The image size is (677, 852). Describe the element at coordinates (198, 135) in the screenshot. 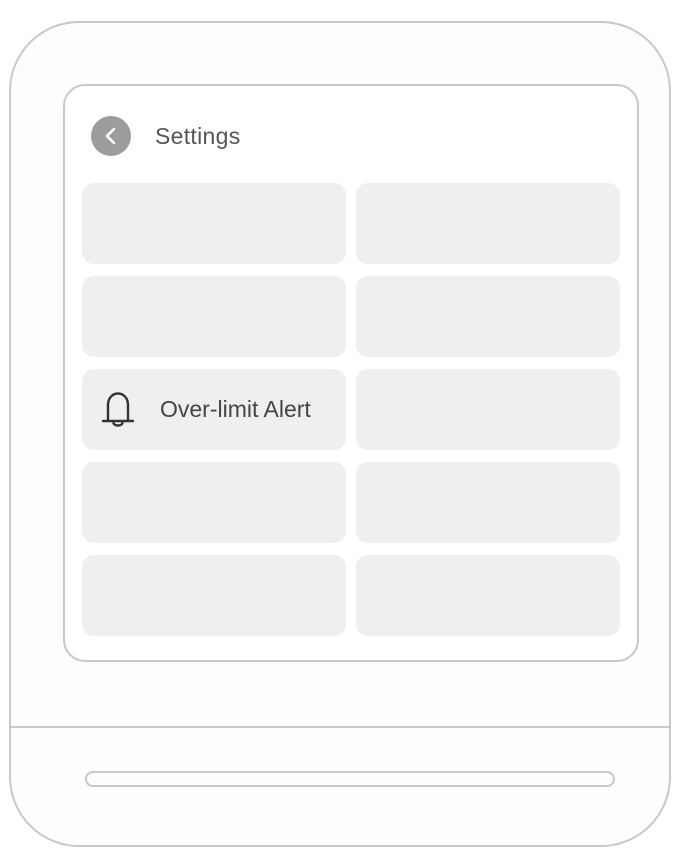

I see `page-title: Settings` at that location.